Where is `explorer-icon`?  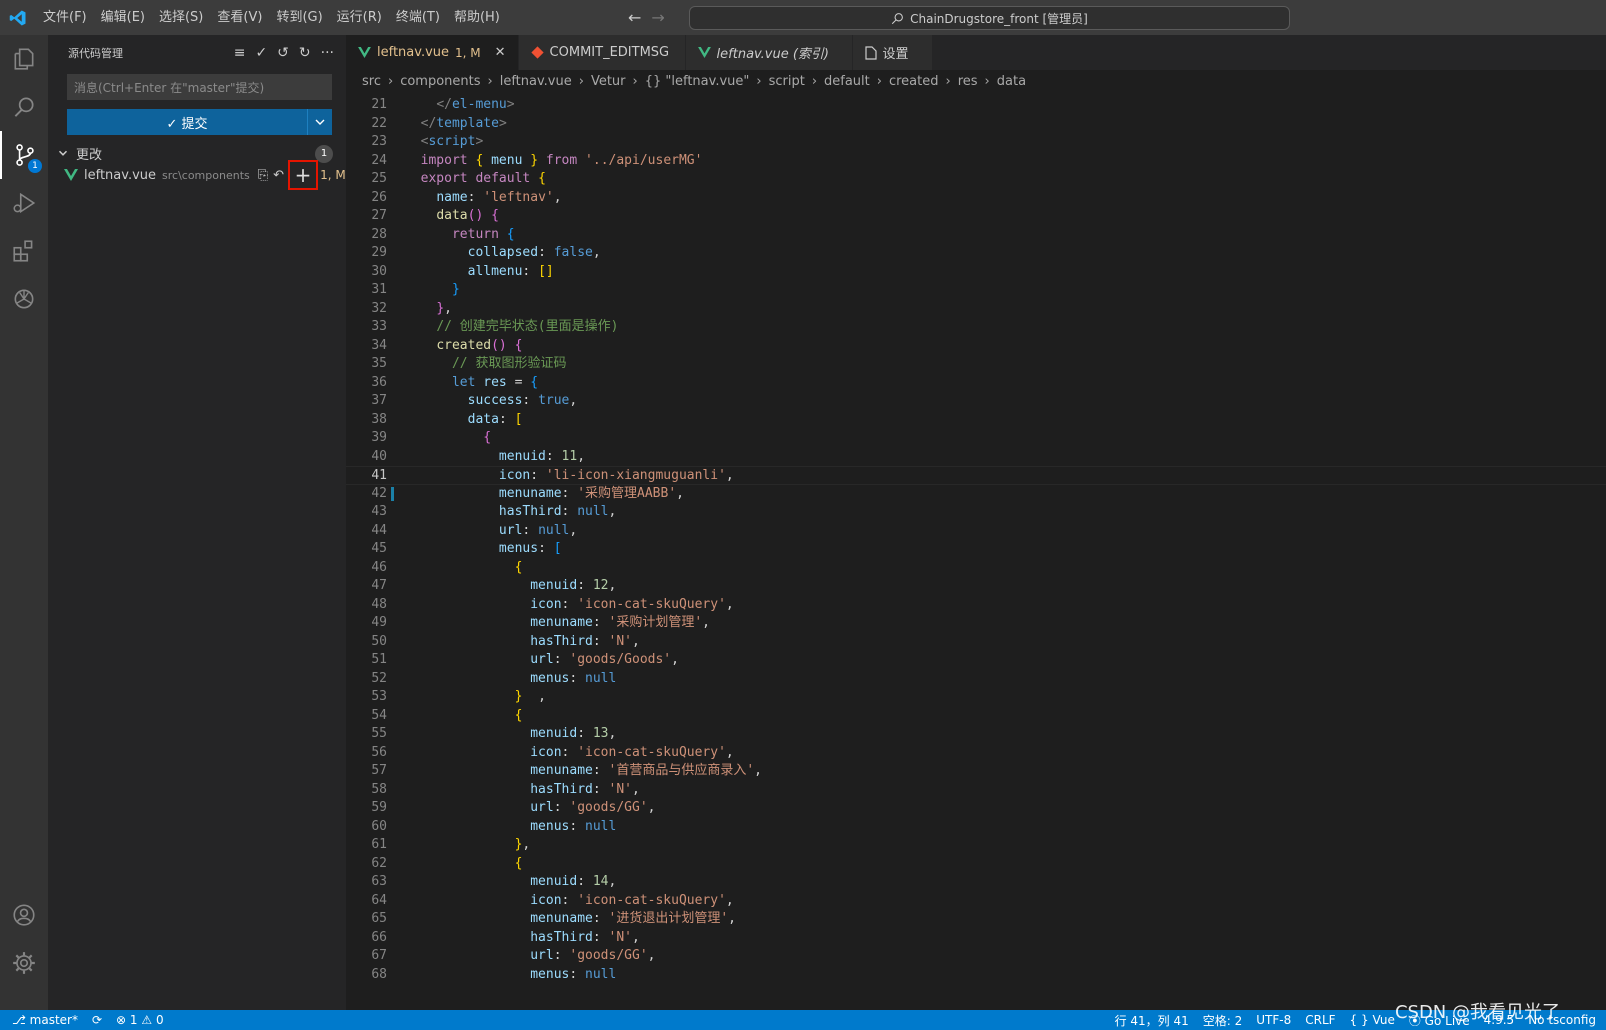
explorer-icon is located at coordinates (24, 59).